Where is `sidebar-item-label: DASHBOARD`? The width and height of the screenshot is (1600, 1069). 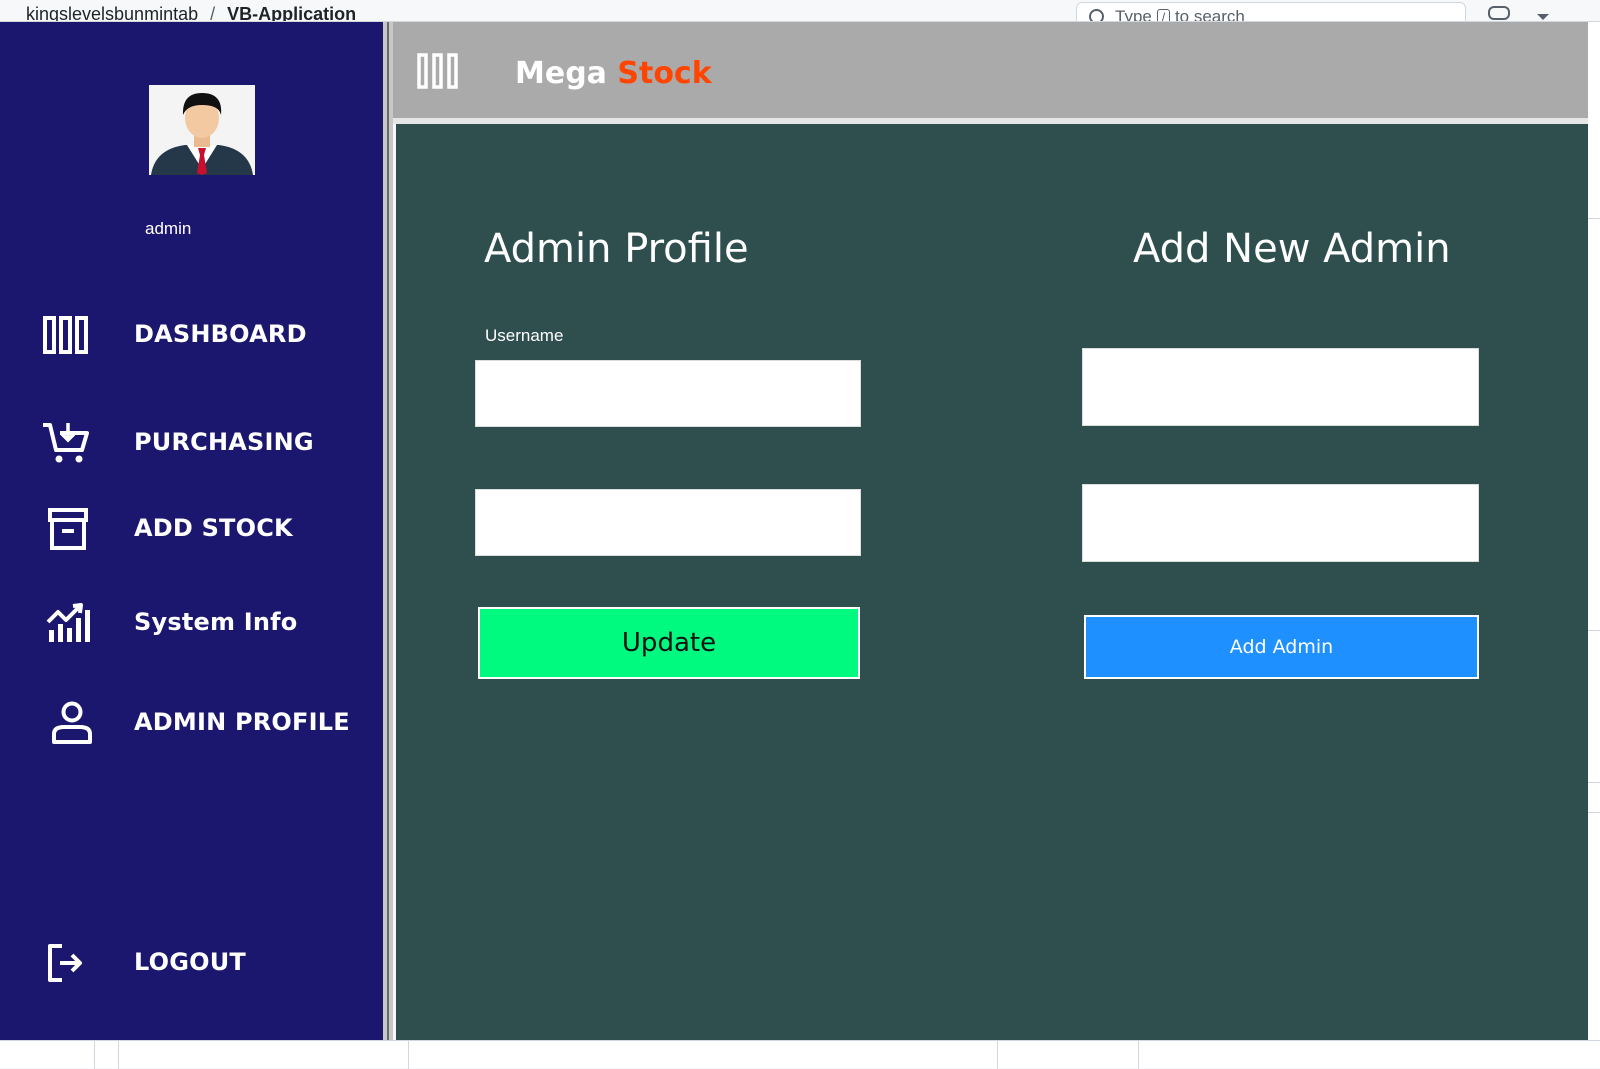
sidebar-item-label: DASHBOARD is located at coordinates (220, 334).